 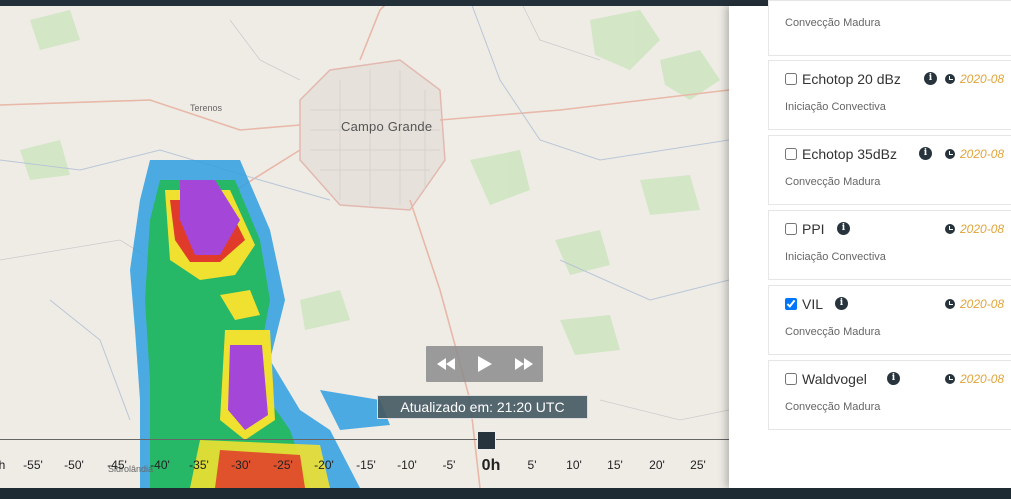 I want to click on timeline-tick: -20', so click(x=324, y=465).